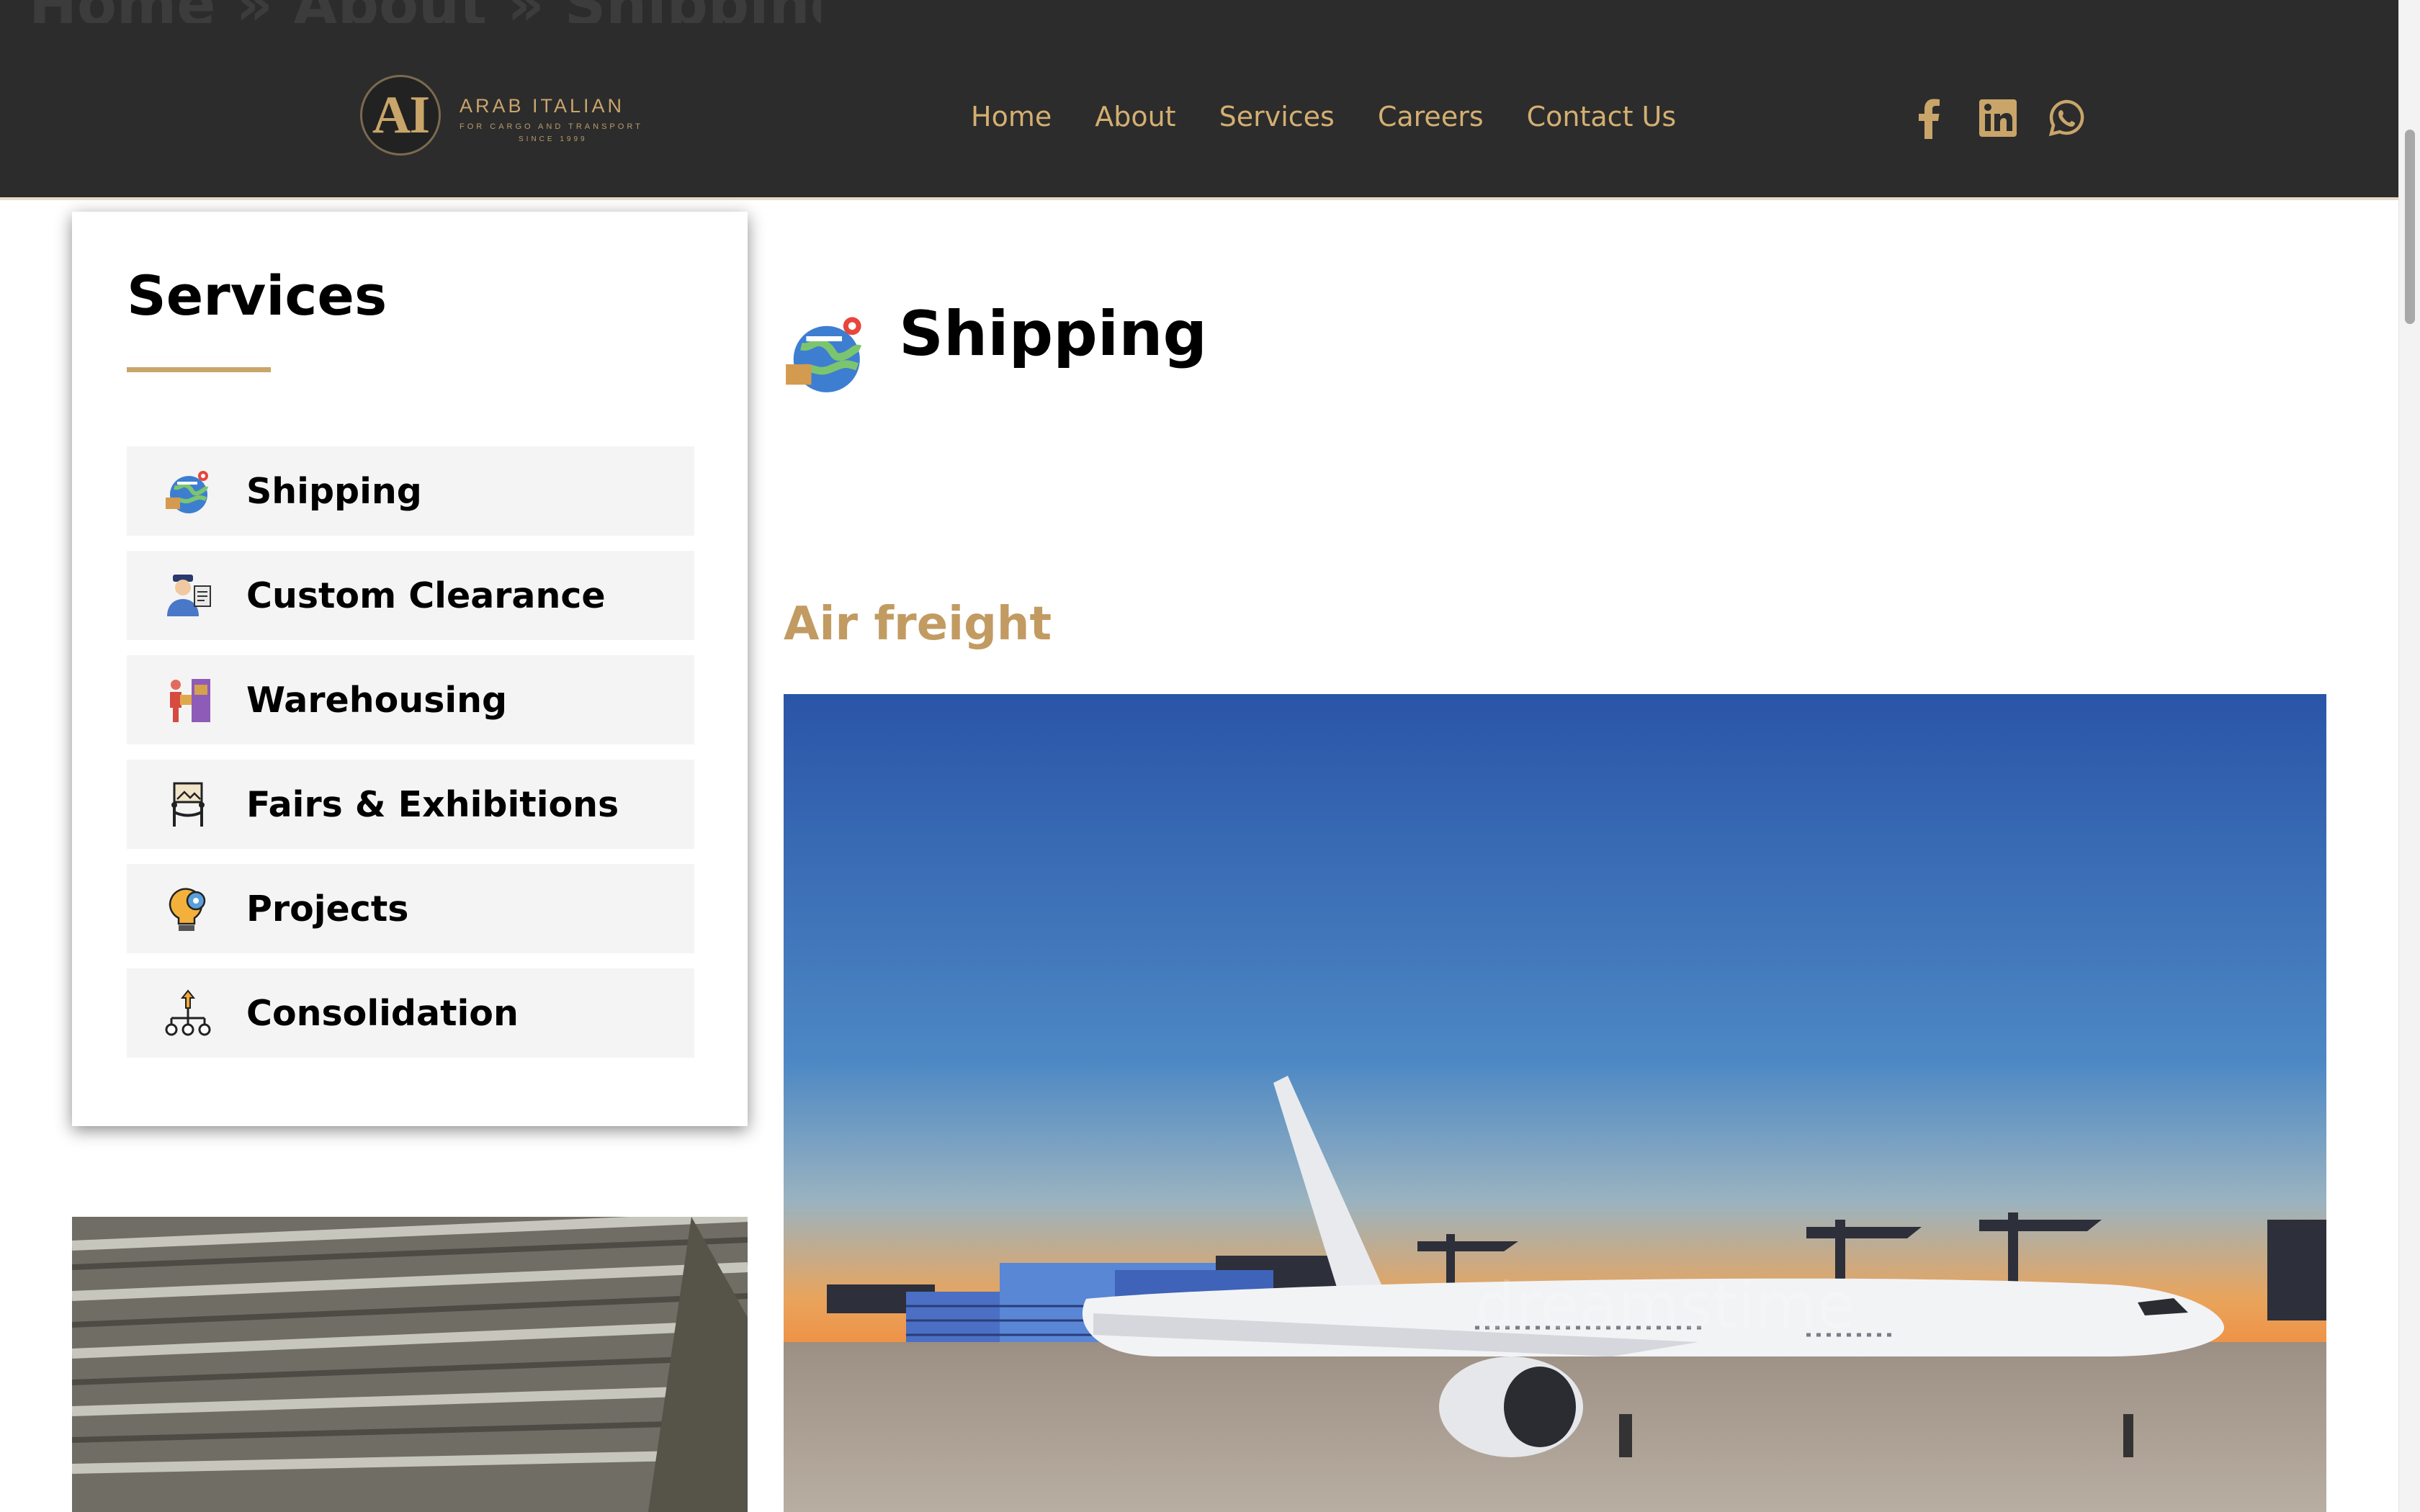  What do you see at coordinates (188, 908) in the screenshot?
I see `lightbulb-gear-icon` at bounding box center [188, 908].